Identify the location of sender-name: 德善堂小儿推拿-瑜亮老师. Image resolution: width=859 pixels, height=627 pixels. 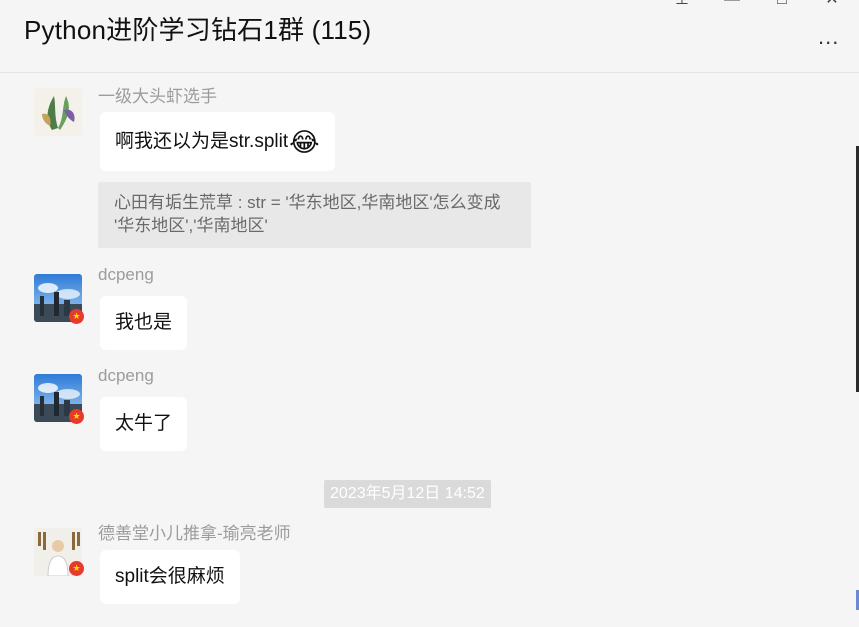
(194, 533).